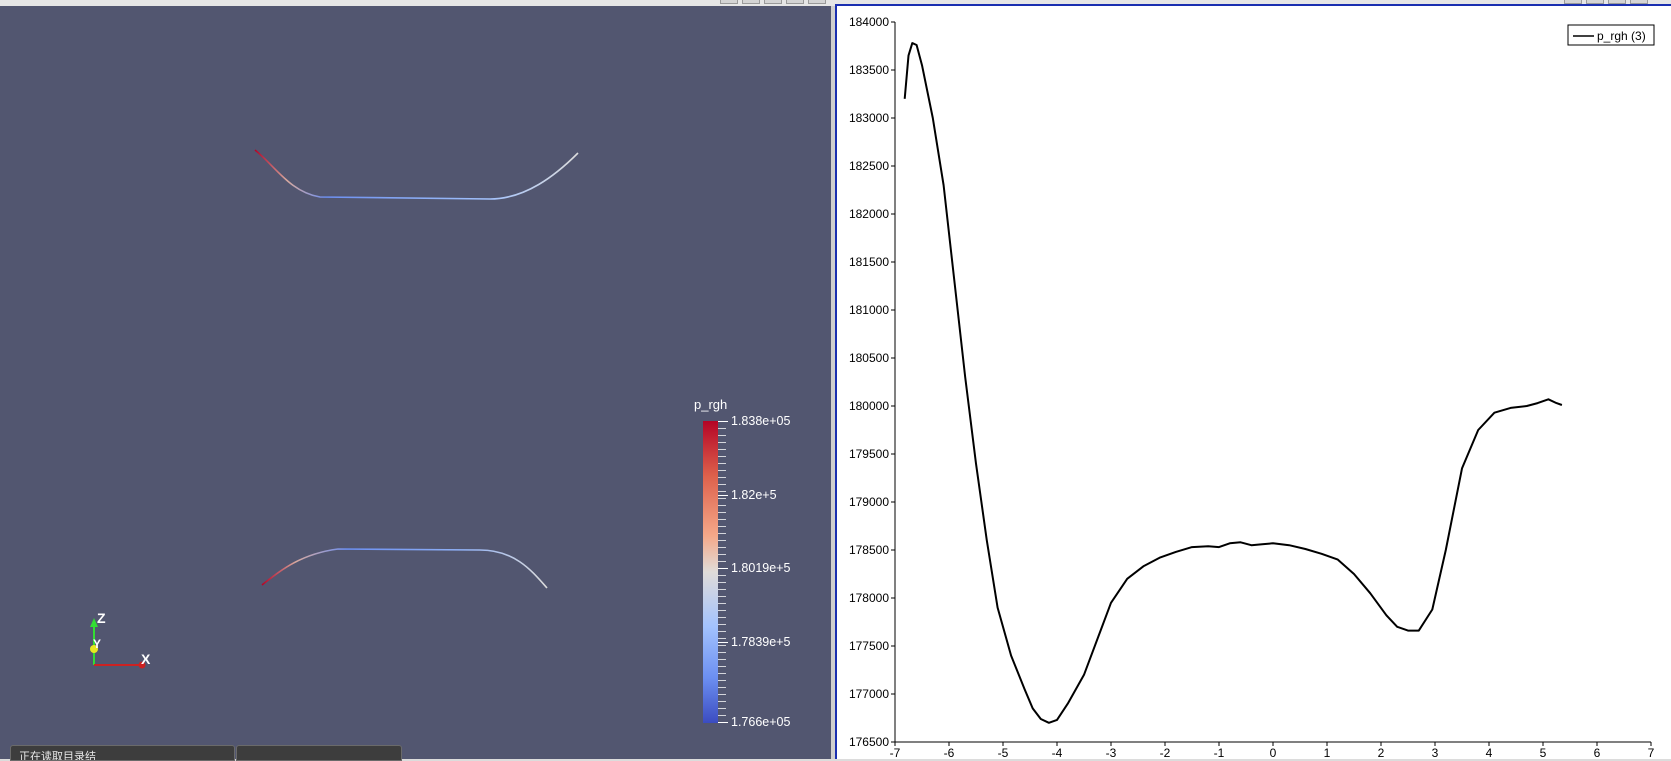  What do you see at coordinates (869, 214) in the screenshot?
I see `y-tick-label: 182000` at bounding box center [869, 214].